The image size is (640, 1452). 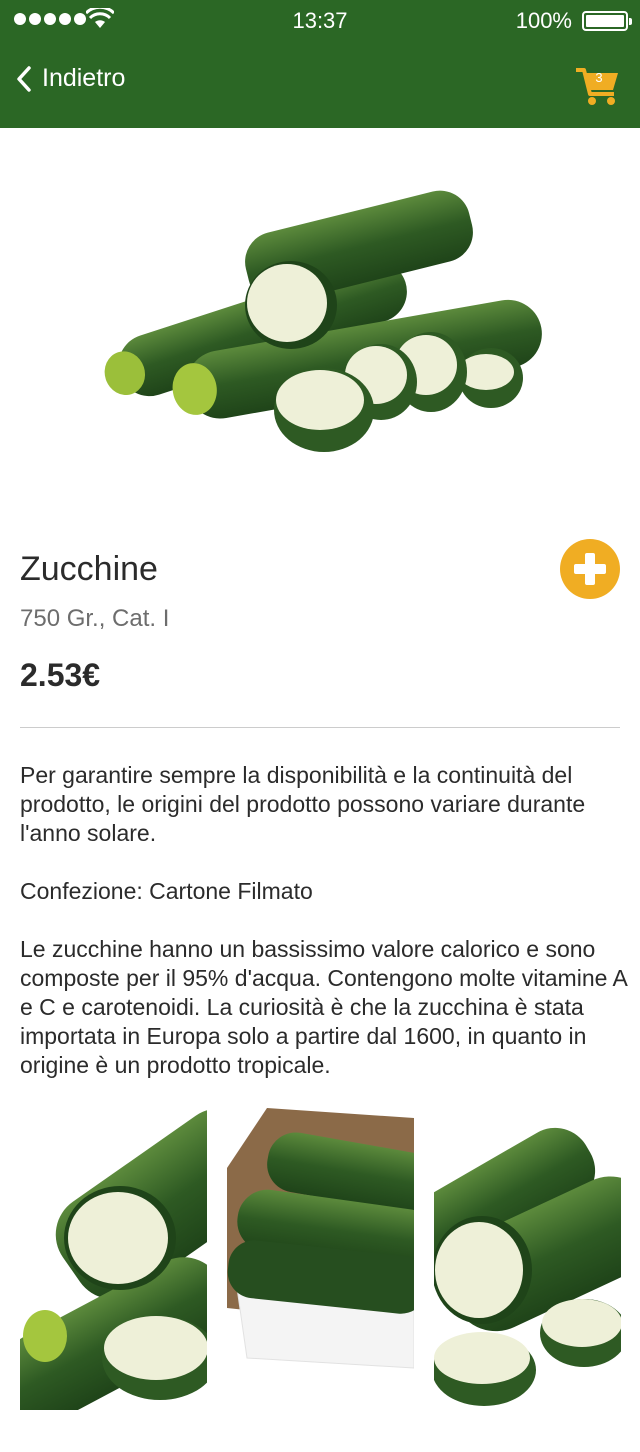 I want to click on back-button: Indietro, so click(x=70, y=78).